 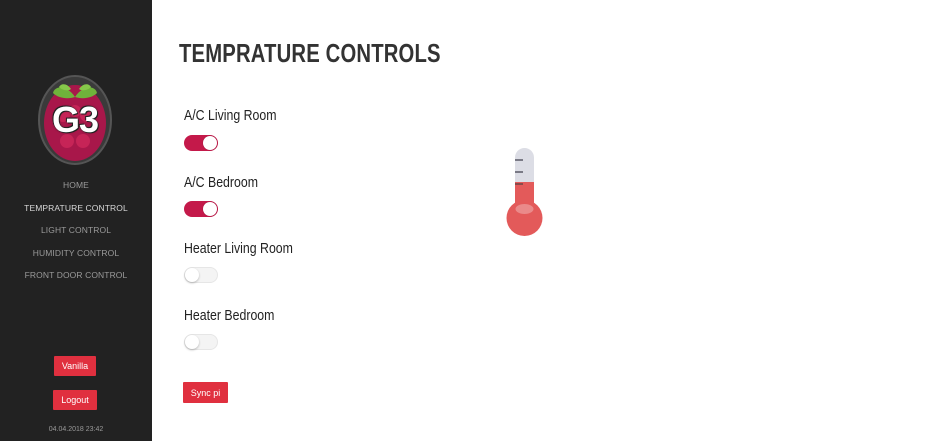 I want to click on nav-item-home: HOME, so click(x=76, y=187).